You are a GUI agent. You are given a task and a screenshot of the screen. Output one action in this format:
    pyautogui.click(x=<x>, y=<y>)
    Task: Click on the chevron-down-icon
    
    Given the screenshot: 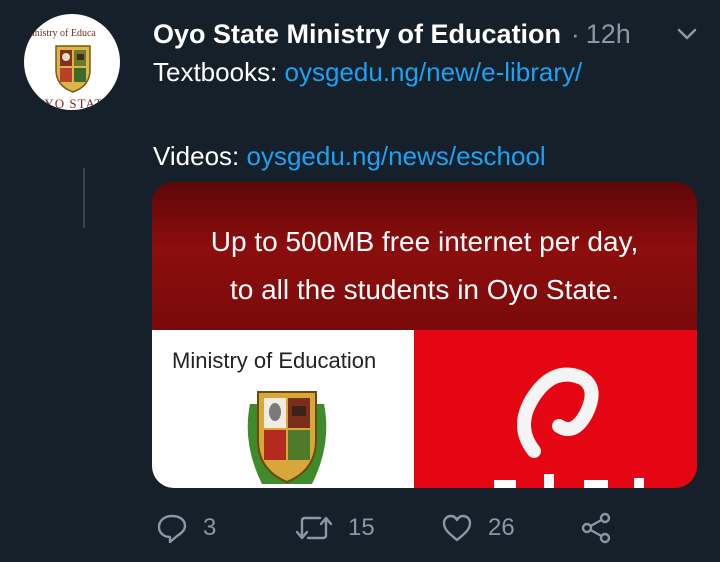 What is the action you would take?
    pyautogui.click(x=687, y=34)
    